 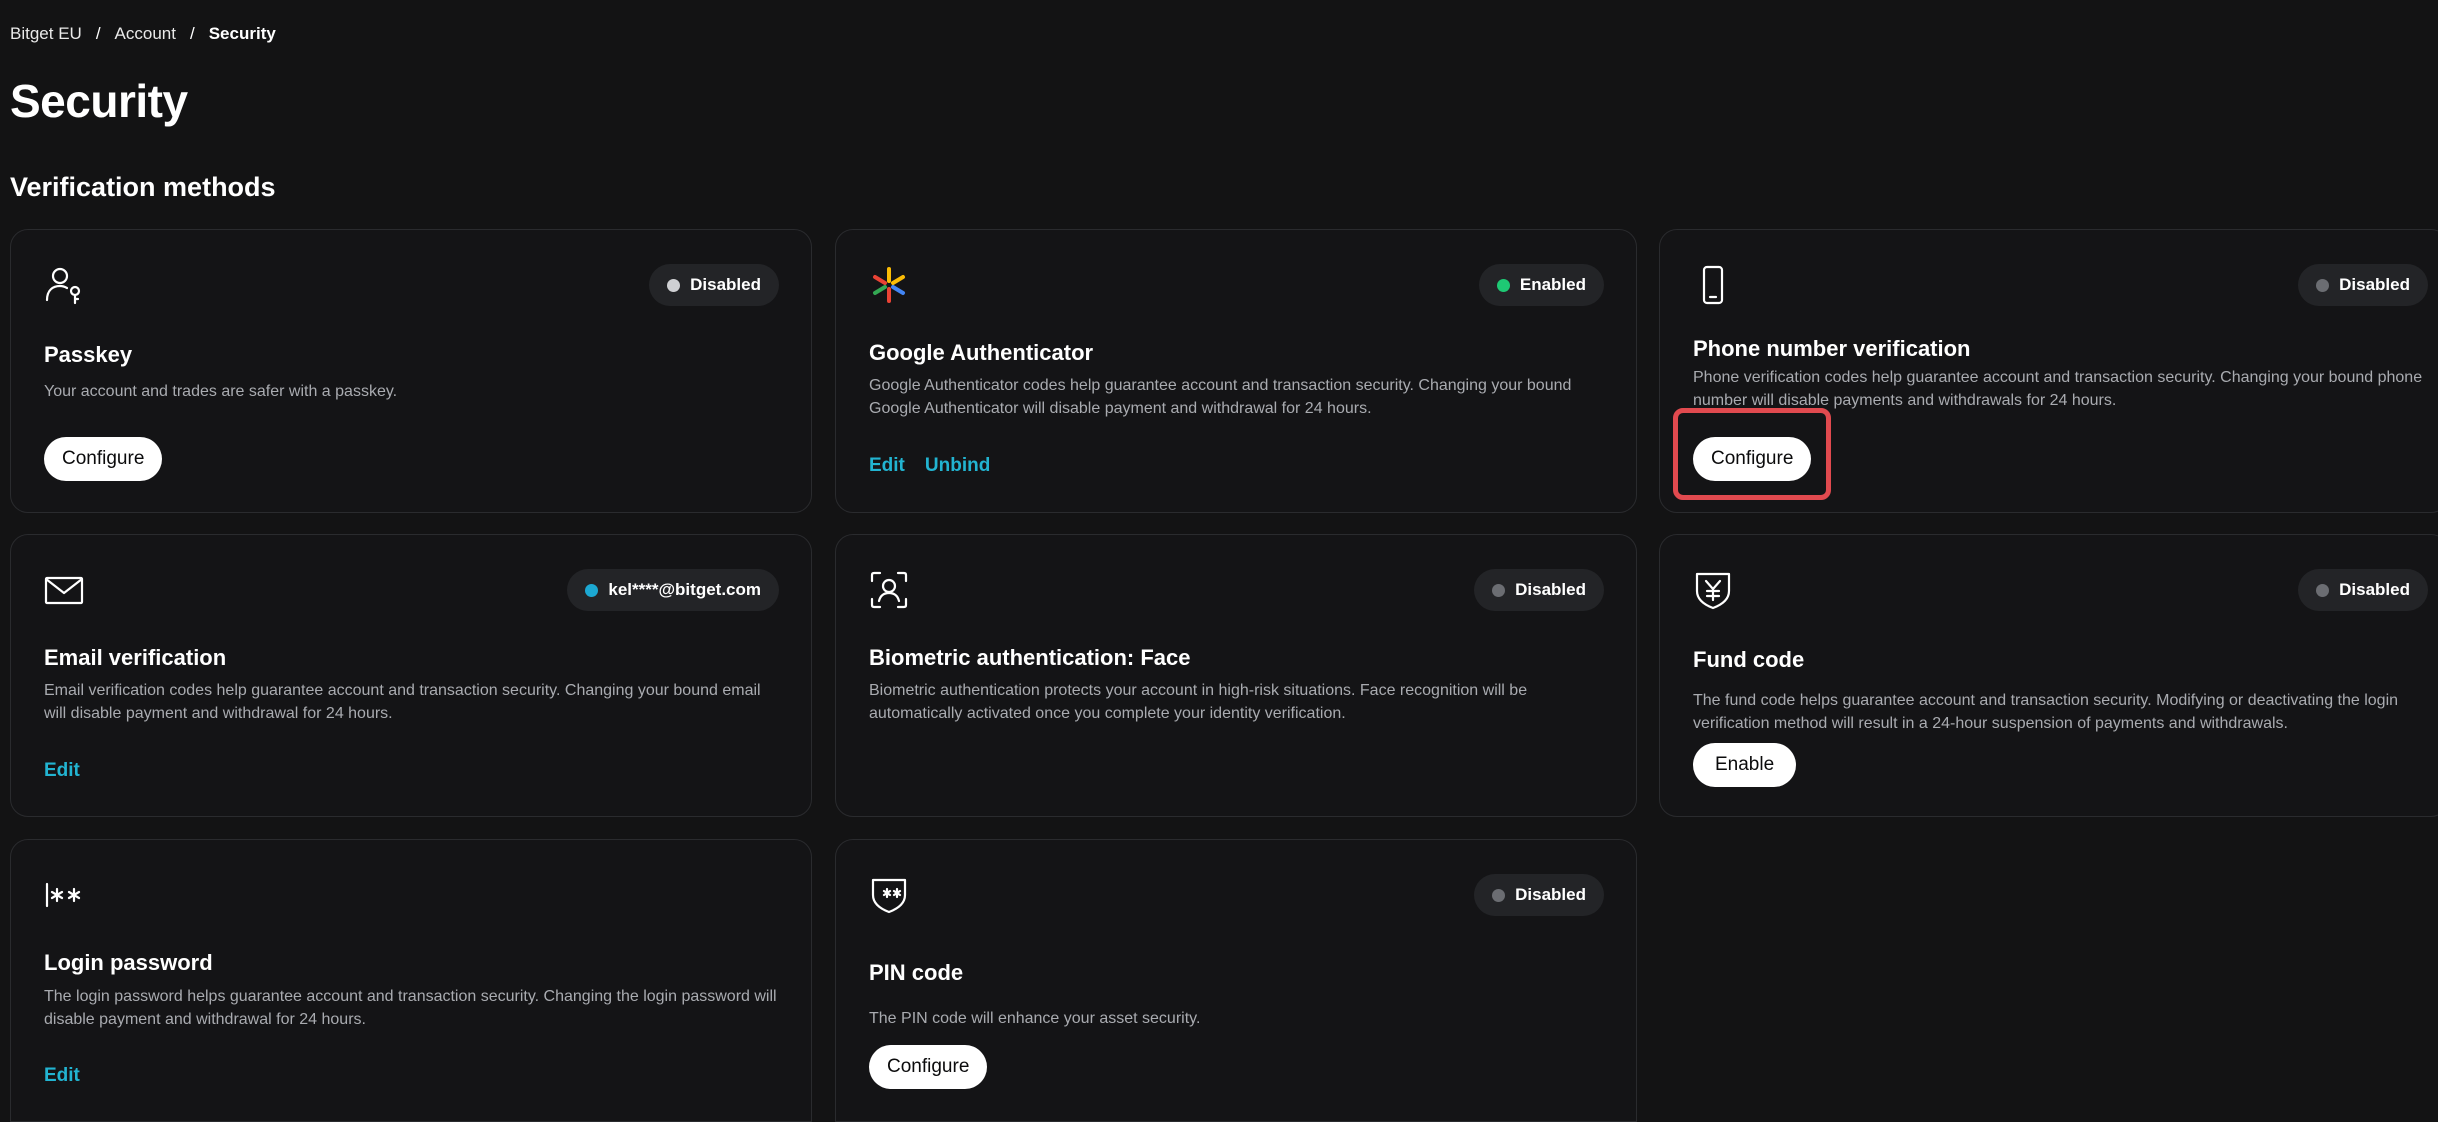 What do you see at coordinates (1749, 659) in the screenshot?
I see `card-title: Fund code` at bounding box center [1749, 659].